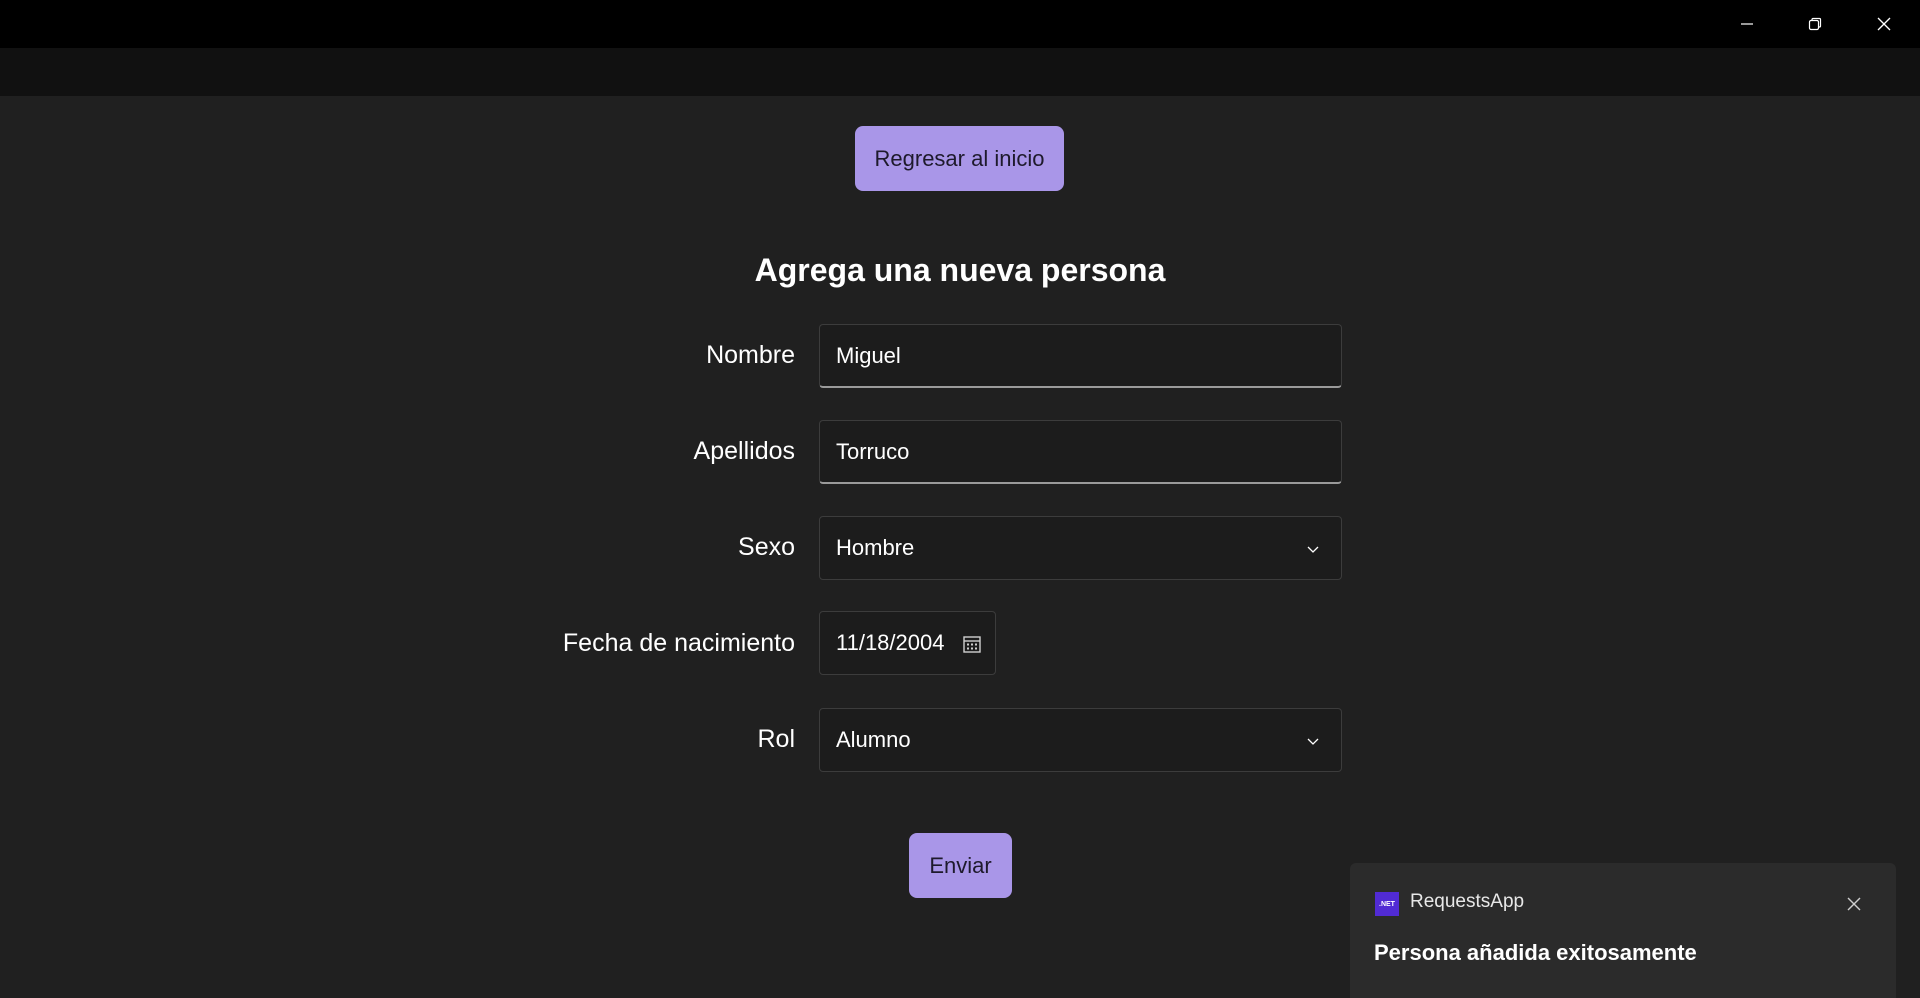 Image resolution: width=1920 pixels, height=998 pixels. I want to click on apellidos-label: Apellidos, so click(744, 451).